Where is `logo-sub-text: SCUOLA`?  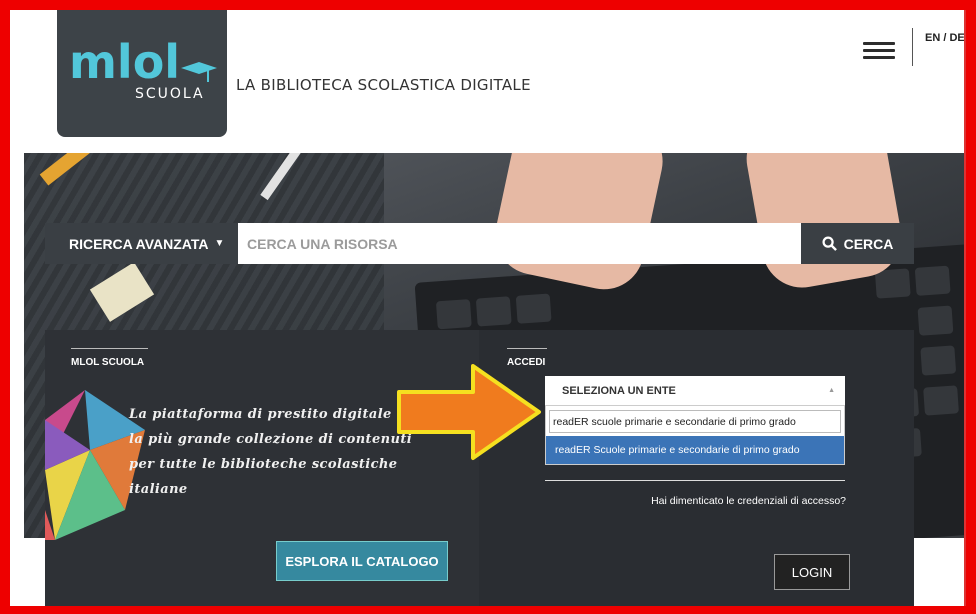
logo-sub-text: SCUOLA is located at coordinates (170, 94).